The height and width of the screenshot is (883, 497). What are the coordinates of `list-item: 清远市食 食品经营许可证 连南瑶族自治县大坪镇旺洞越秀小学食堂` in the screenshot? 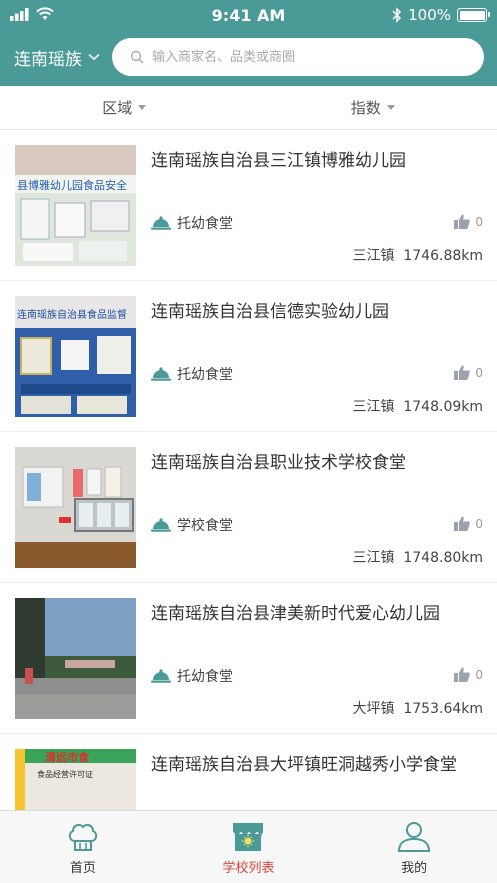 It's located at (248, 772).